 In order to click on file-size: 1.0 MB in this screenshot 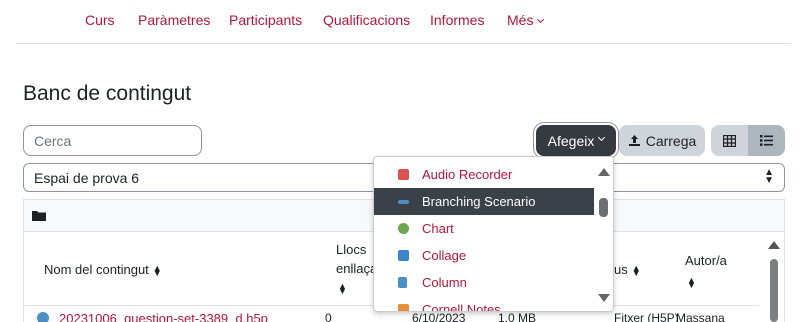, I will do `click(517, 316)`.